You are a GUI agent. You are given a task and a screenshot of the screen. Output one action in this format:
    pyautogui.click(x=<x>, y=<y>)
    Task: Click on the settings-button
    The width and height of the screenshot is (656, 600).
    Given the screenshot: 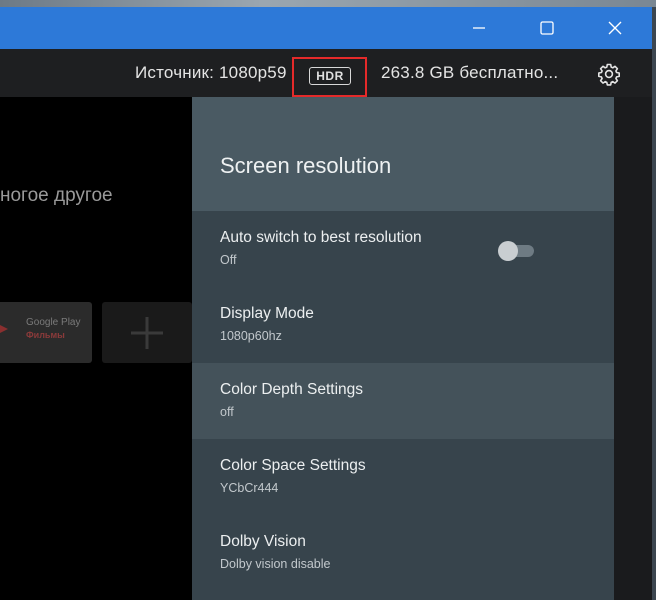 What is the action you would take?
    pyautogui.click(x=609, y=74)
    